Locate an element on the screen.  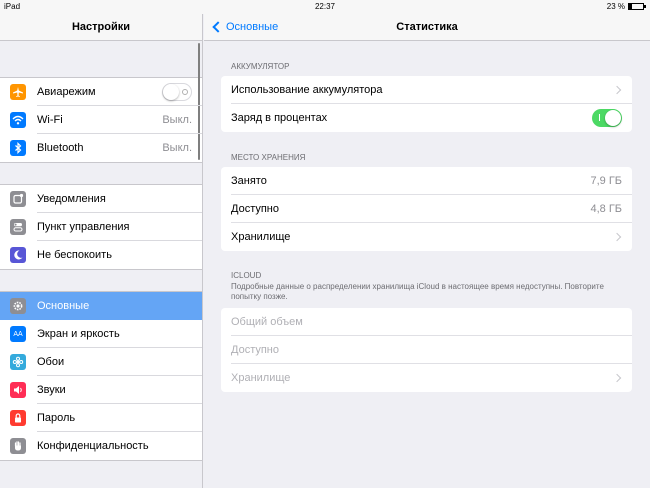
notifications-icon is located at coordinates (18, 199).